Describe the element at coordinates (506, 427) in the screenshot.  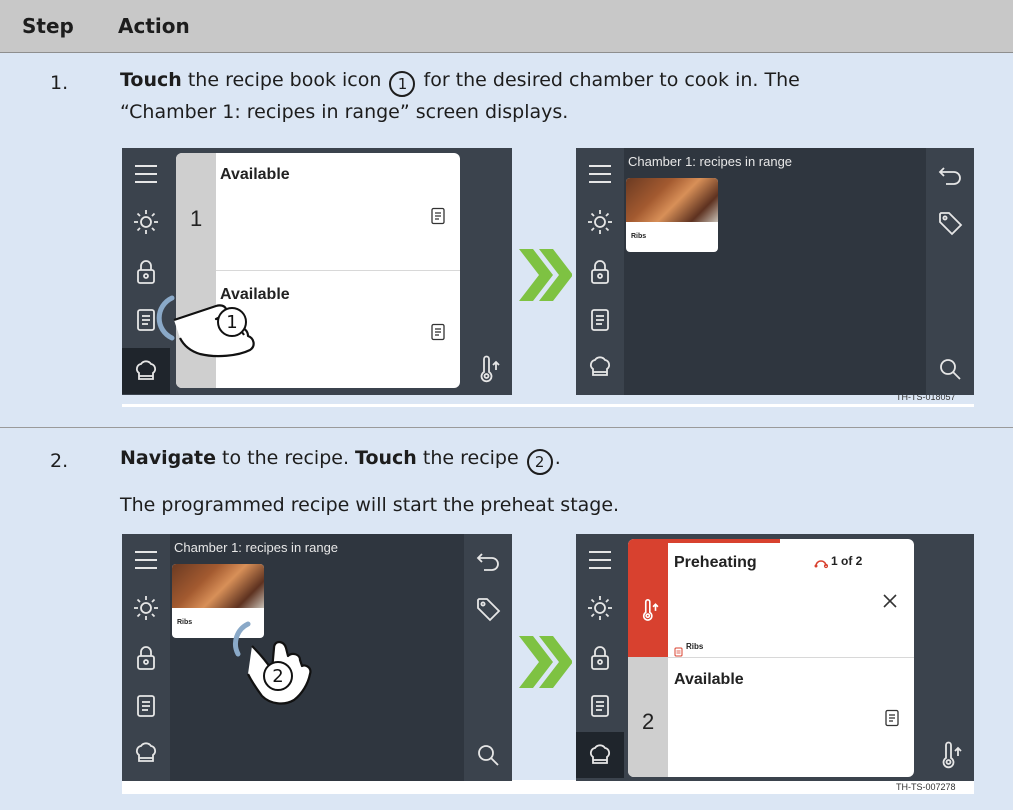
I see `row-separator` at that location.